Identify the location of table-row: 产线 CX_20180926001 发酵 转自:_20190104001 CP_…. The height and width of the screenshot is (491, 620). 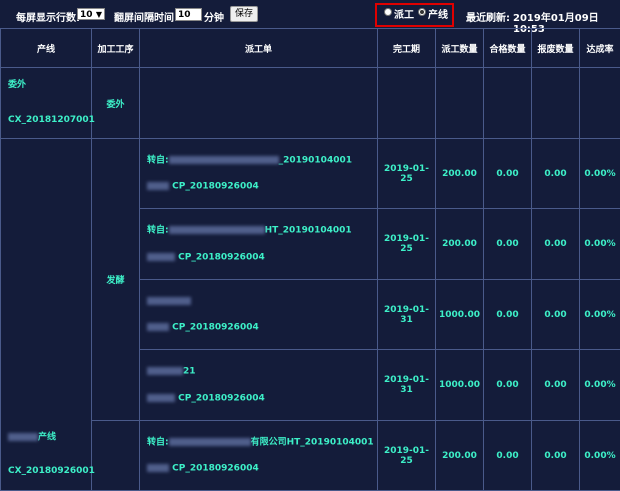
(310, 174).